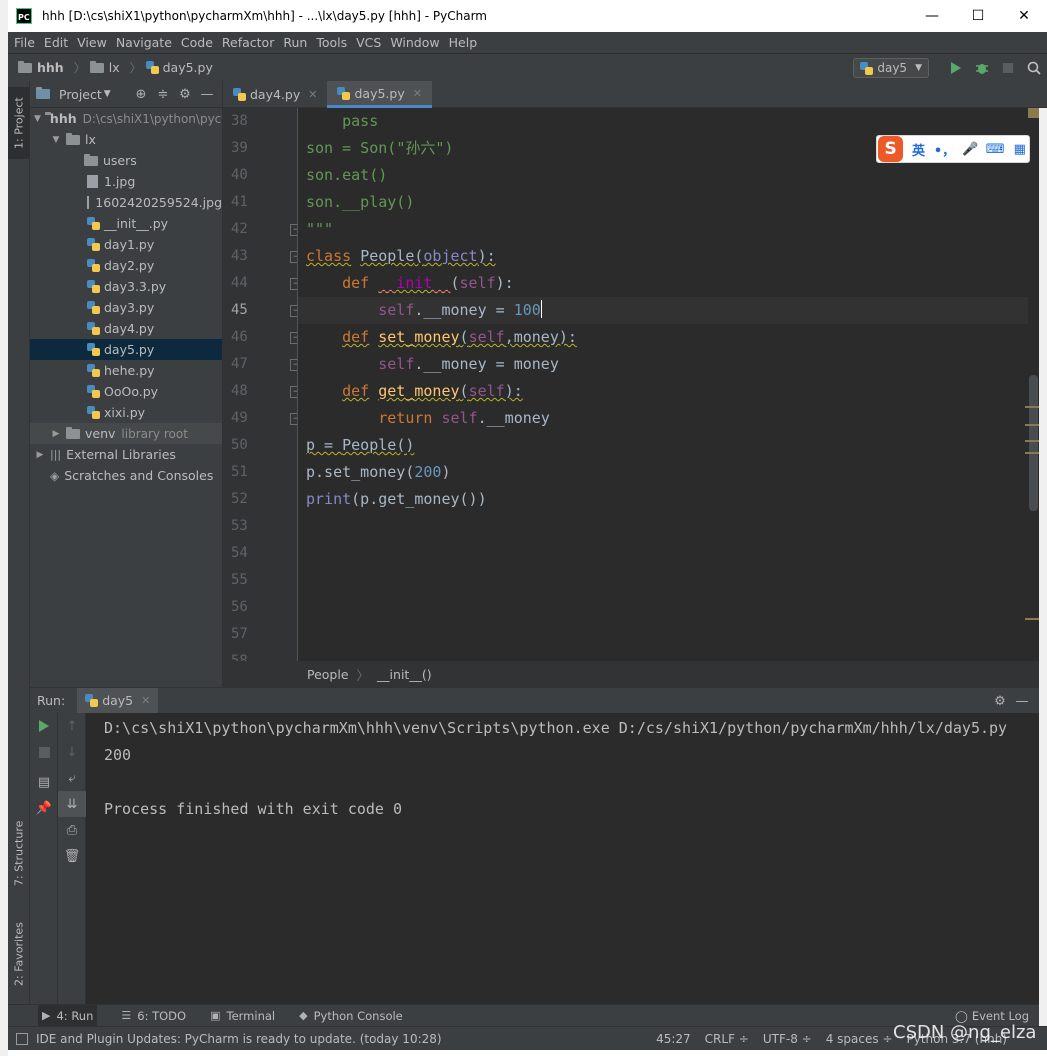 The width and height of the screenshot is (1047, 1056). What do you see at coordinates (463, 42) in the screenshot?
I see `menu-help: Help` at bounding box center [463, 42].